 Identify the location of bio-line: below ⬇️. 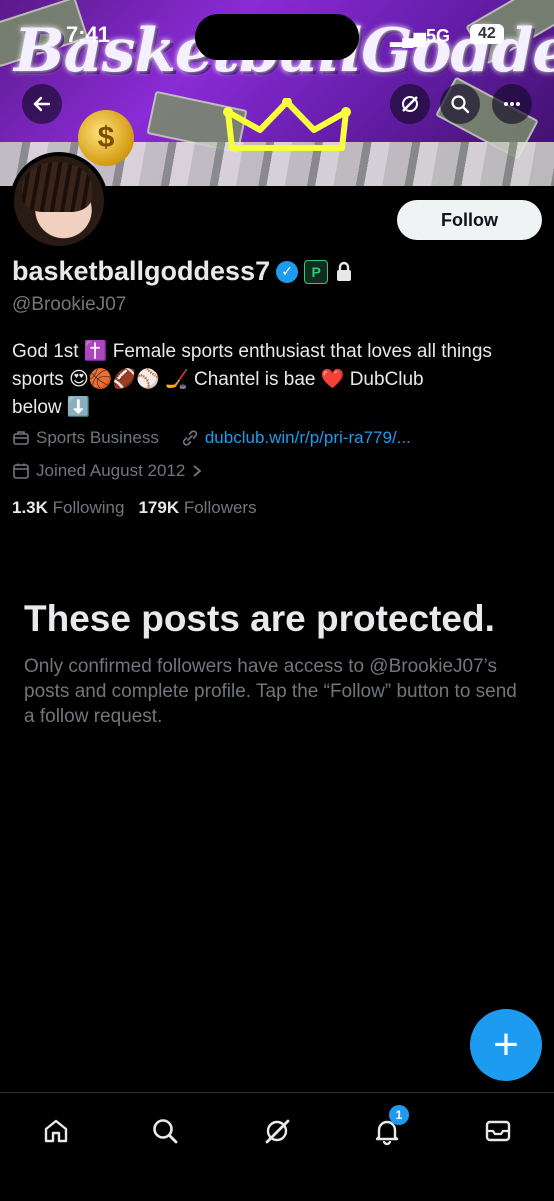
(51, 407).